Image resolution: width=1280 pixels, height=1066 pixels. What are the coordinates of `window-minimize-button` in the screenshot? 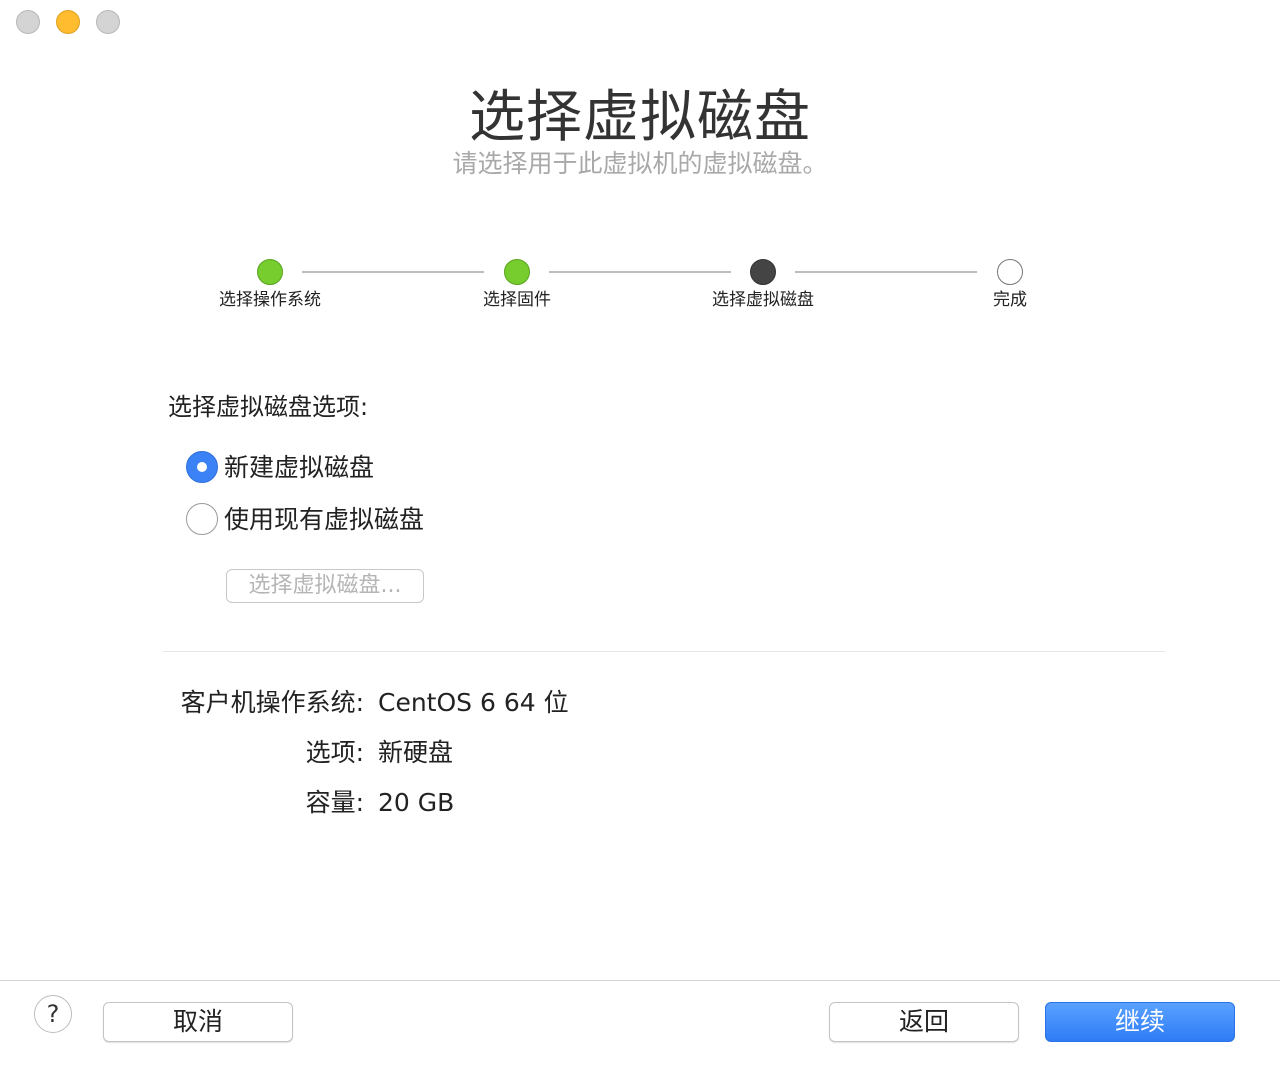 It's located at (68, 22).